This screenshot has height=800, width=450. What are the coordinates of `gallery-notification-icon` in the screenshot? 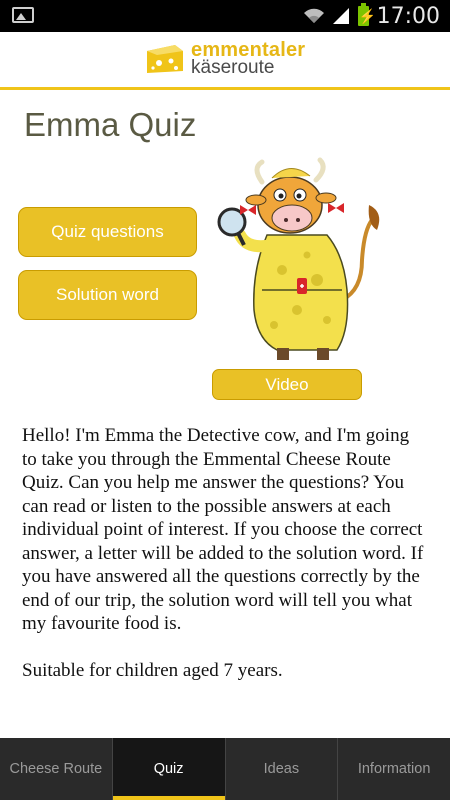 It's located at (23, 15).